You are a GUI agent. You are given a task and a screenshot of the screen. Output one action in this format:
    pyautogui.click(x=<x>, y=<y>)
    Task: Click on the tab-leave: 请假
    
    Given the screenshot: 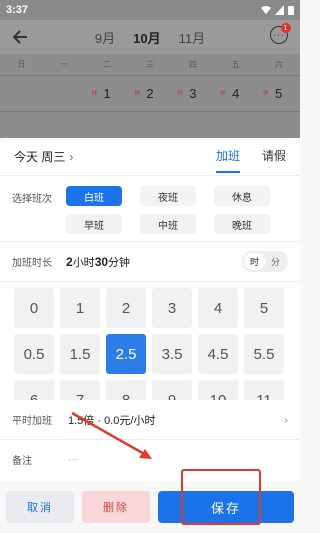 What is the action you would take?
    pyautogui.click(x=274, y=157)
    